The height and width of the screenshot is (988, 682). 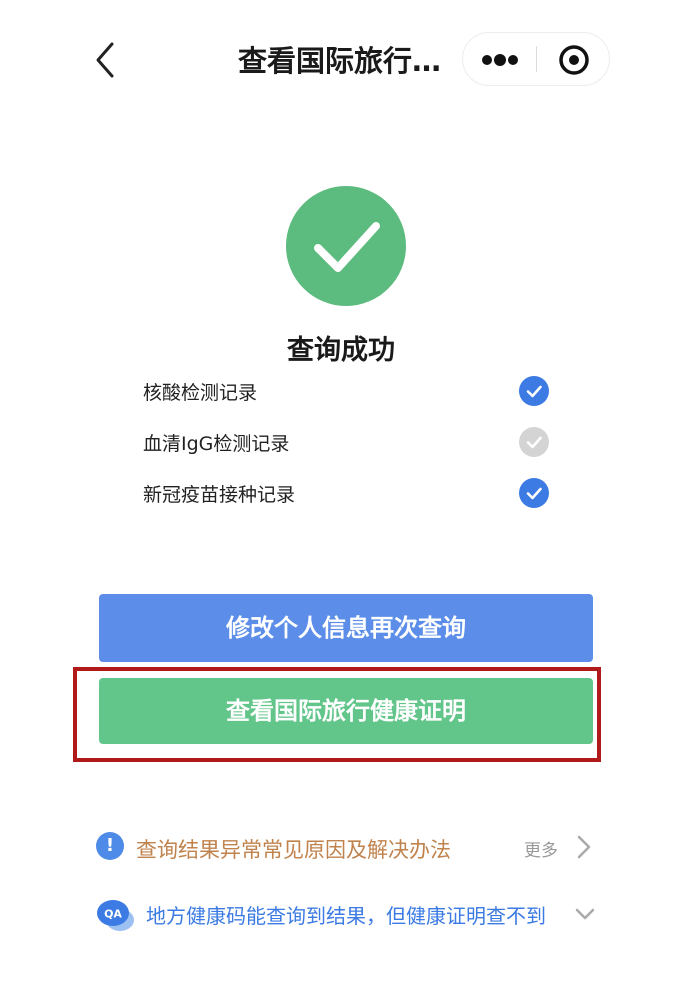 What do you see at coordinates (541, 848) in the screenshot?
I see `more-link: 更多` at bounding box center [541, 848].